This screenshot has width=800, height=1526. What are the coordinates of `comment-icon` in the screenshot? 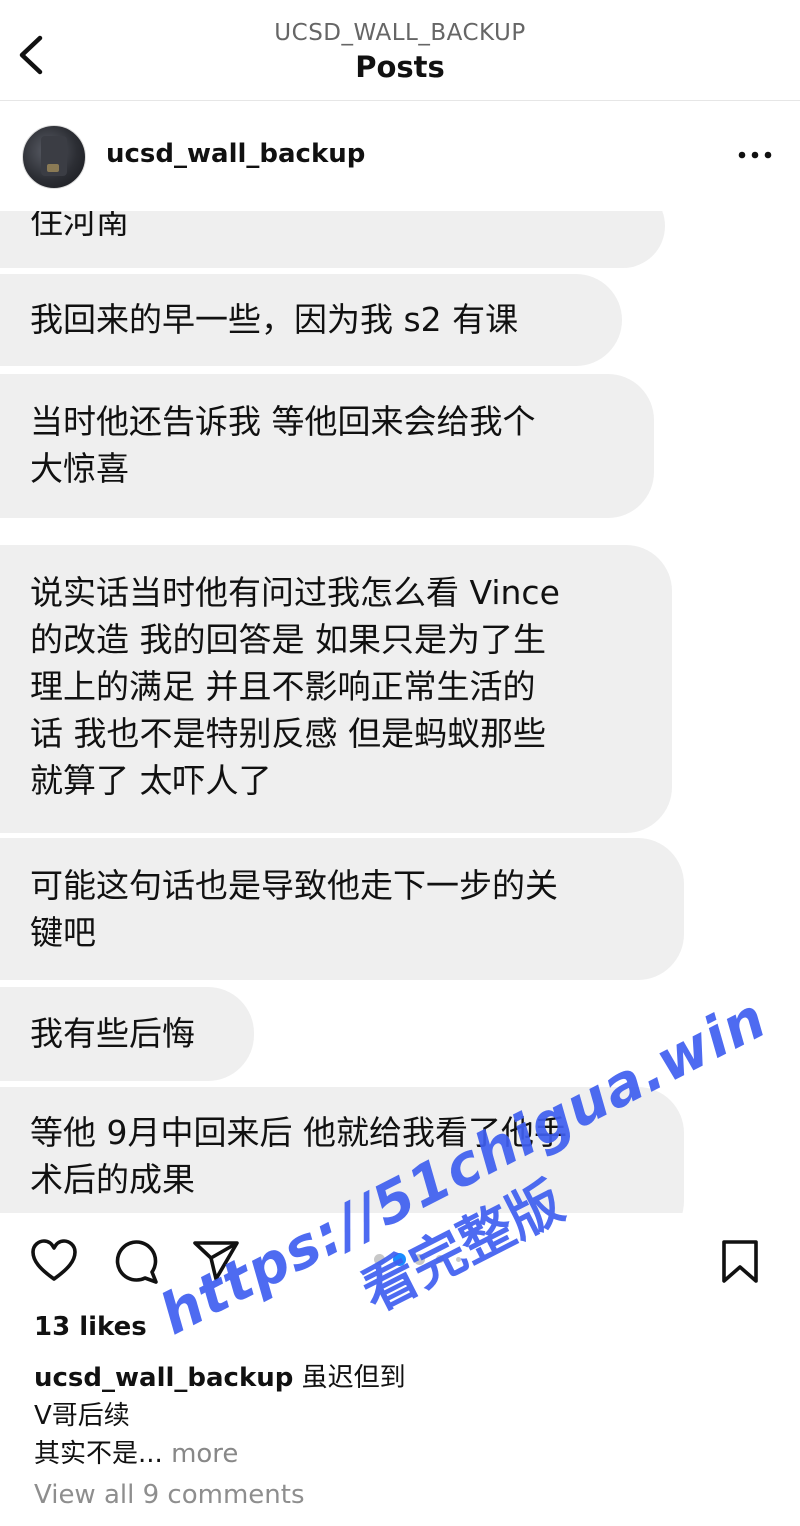 It's located at (136, 1262).